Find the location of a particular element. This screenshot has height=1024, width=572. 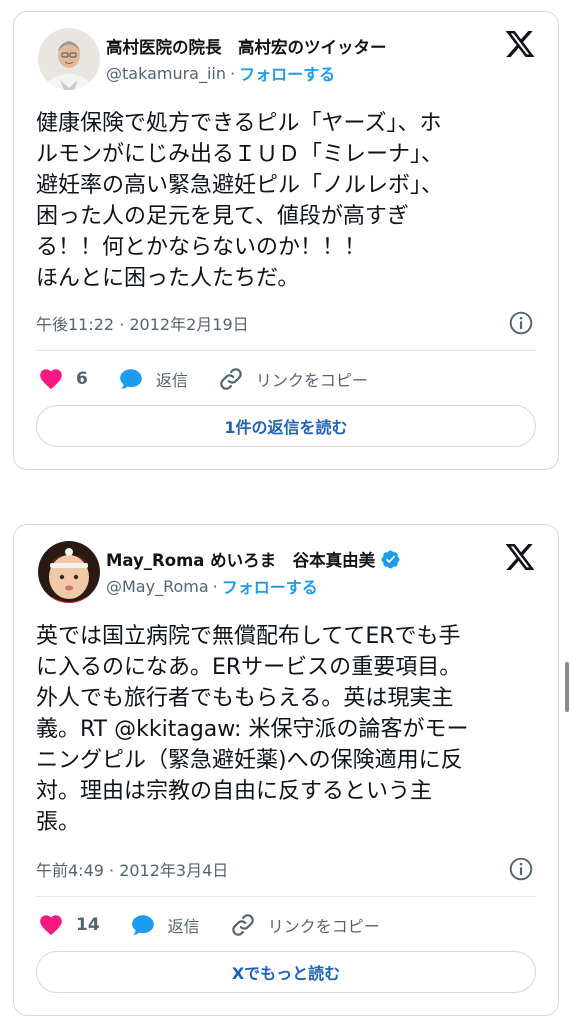

handle-line: @May_Roma · フォローする is located at coordinates (212, 586).